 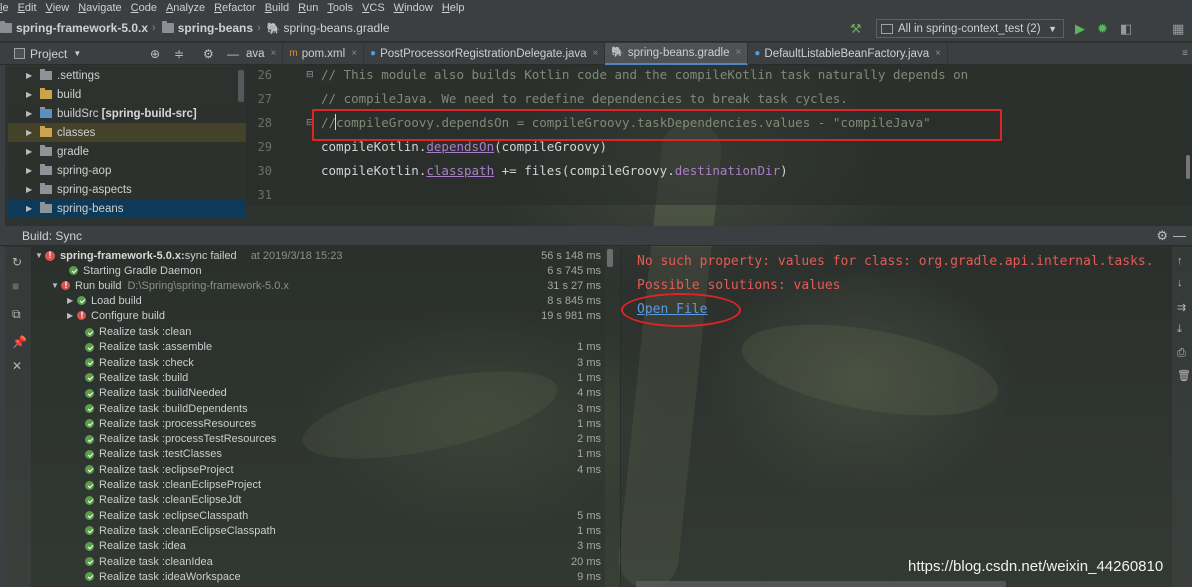 What do you see at coordinates (340, 8) in the screenshot?
I see `menu-item: Tools` at bounding box center [340, 8].